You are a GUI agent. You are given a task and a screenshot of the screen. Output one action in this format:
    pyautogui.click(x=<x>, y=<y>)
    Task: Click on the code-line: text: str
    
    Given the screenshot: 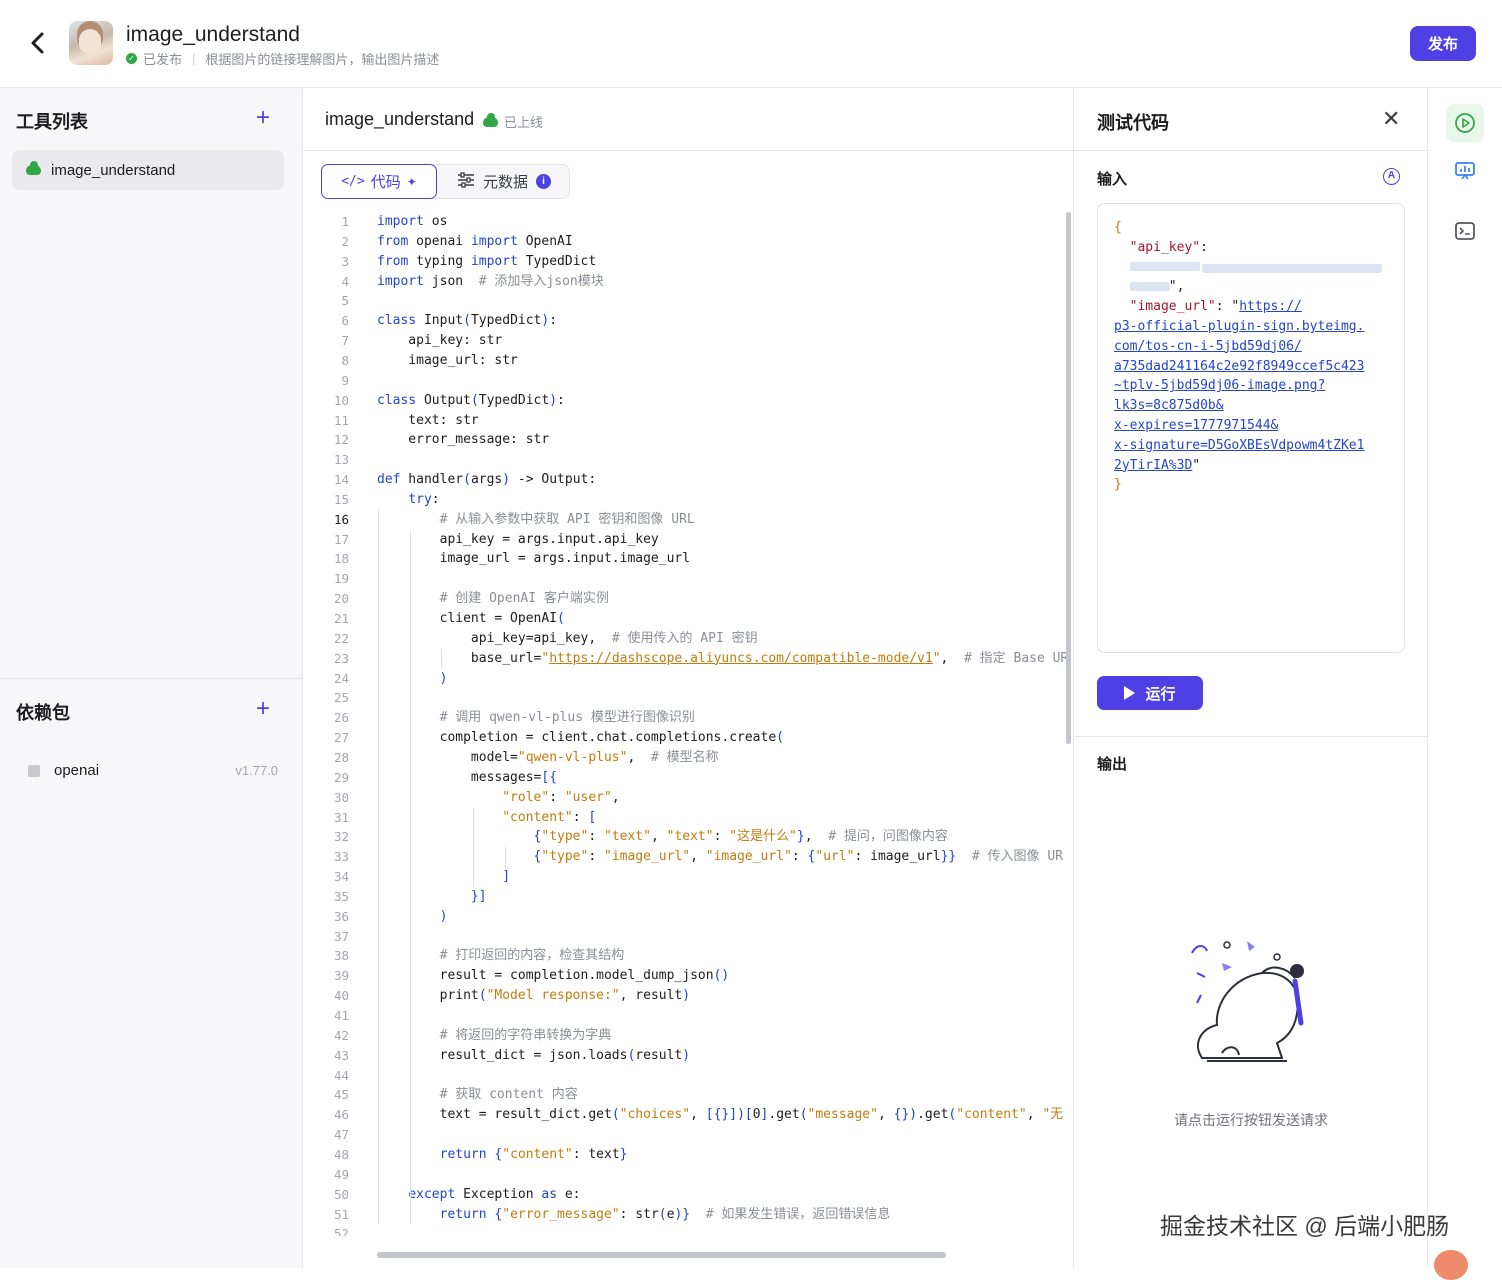 What is the action you would take?
    pyautogui.click(x=428, y=420)
    